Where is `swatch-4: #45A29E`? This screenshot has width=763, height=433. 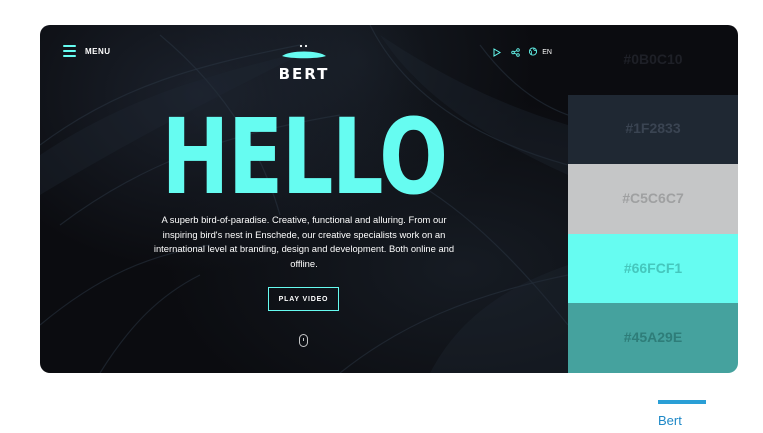
swatch-4: #45A29E is located at coordinates (653, 338).